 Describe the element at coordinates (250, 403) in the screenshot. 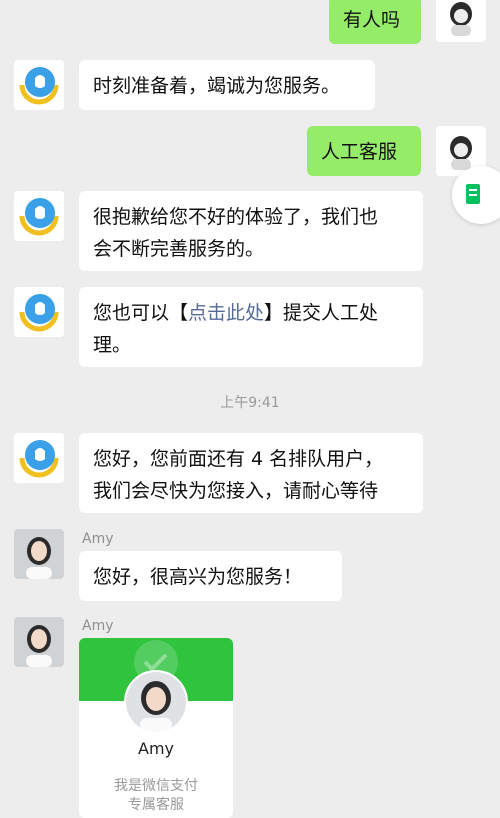

I see `timestamp: 上午9:41` at that location.